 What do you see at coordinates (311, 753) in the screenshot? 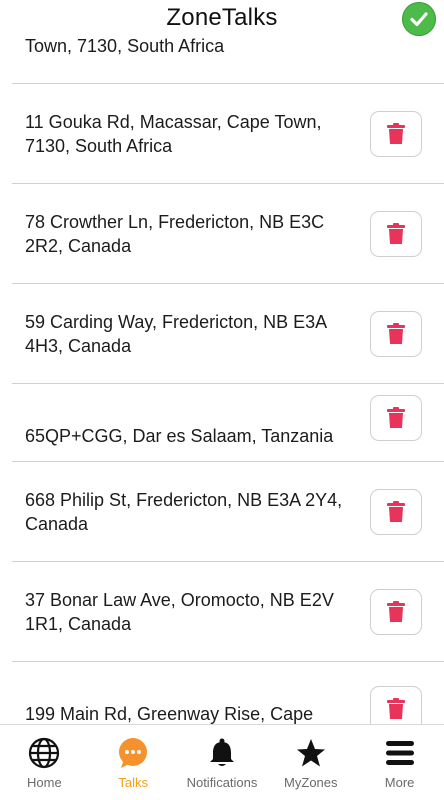
I see `star-icon` at bounding box center [311, 753].